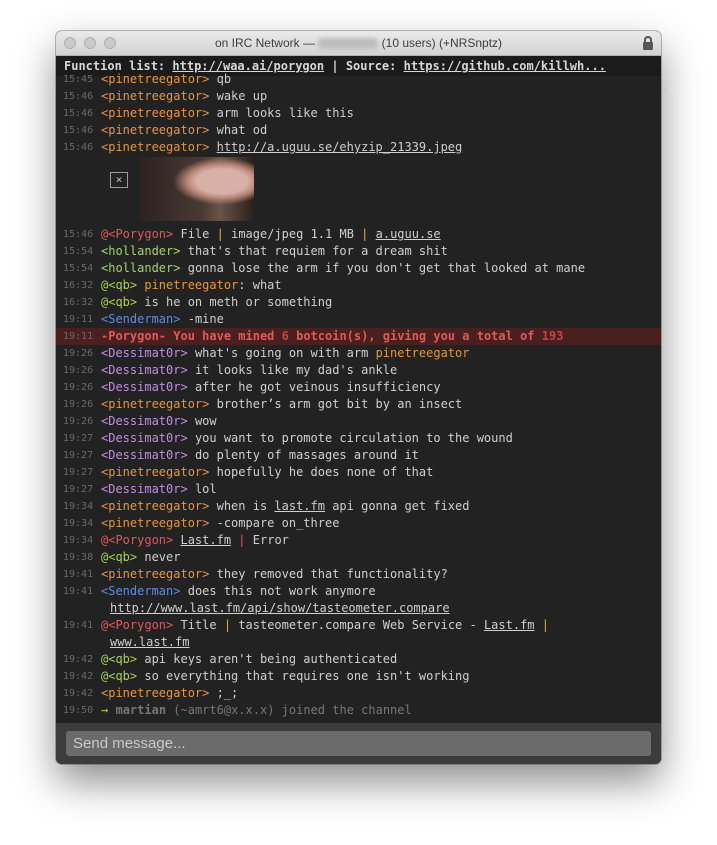 The width and height of the screenshot is (717, 845). I want to click on message-line: 19:11 <Senderman> -mine, so click(143, 319).